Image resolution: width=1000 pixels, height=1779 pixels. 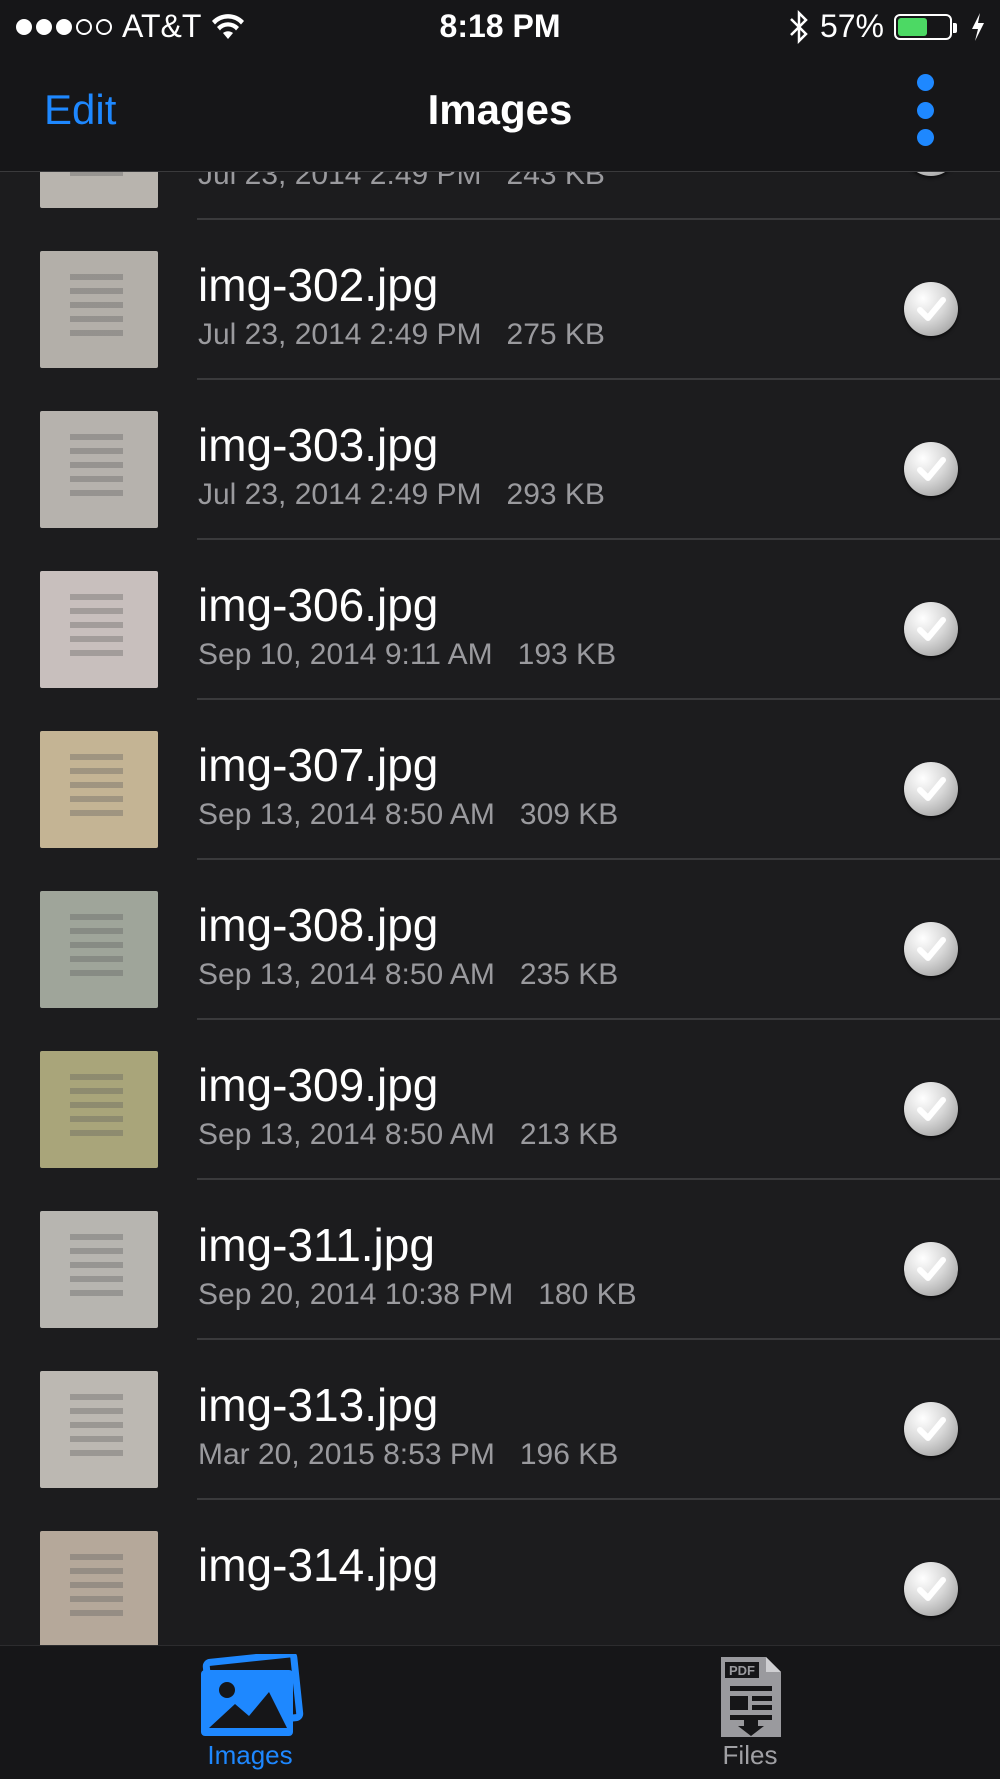 What do you see at coordinates (500, 196) in the screenshot?
I see `file-row: img-301.jpgJul 23, 2014 2:49 PM 243 KB` at bounding box center [500, 196].